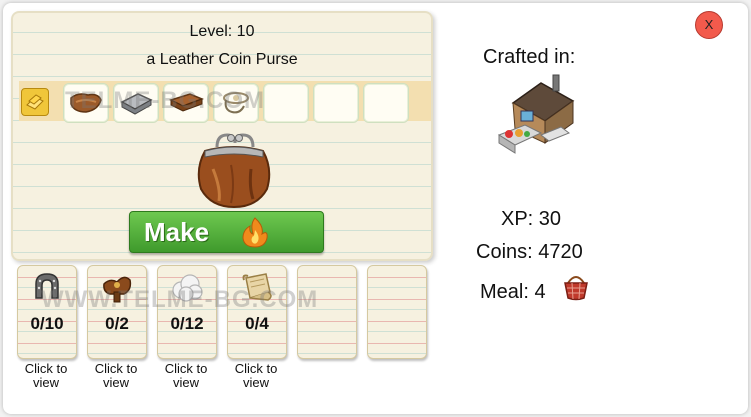 This screenshot has height=417, width=751. What do you see at coordinates (255, 234) in the screenshot?
I see `flame-icon` at bounding box center [255, 234].